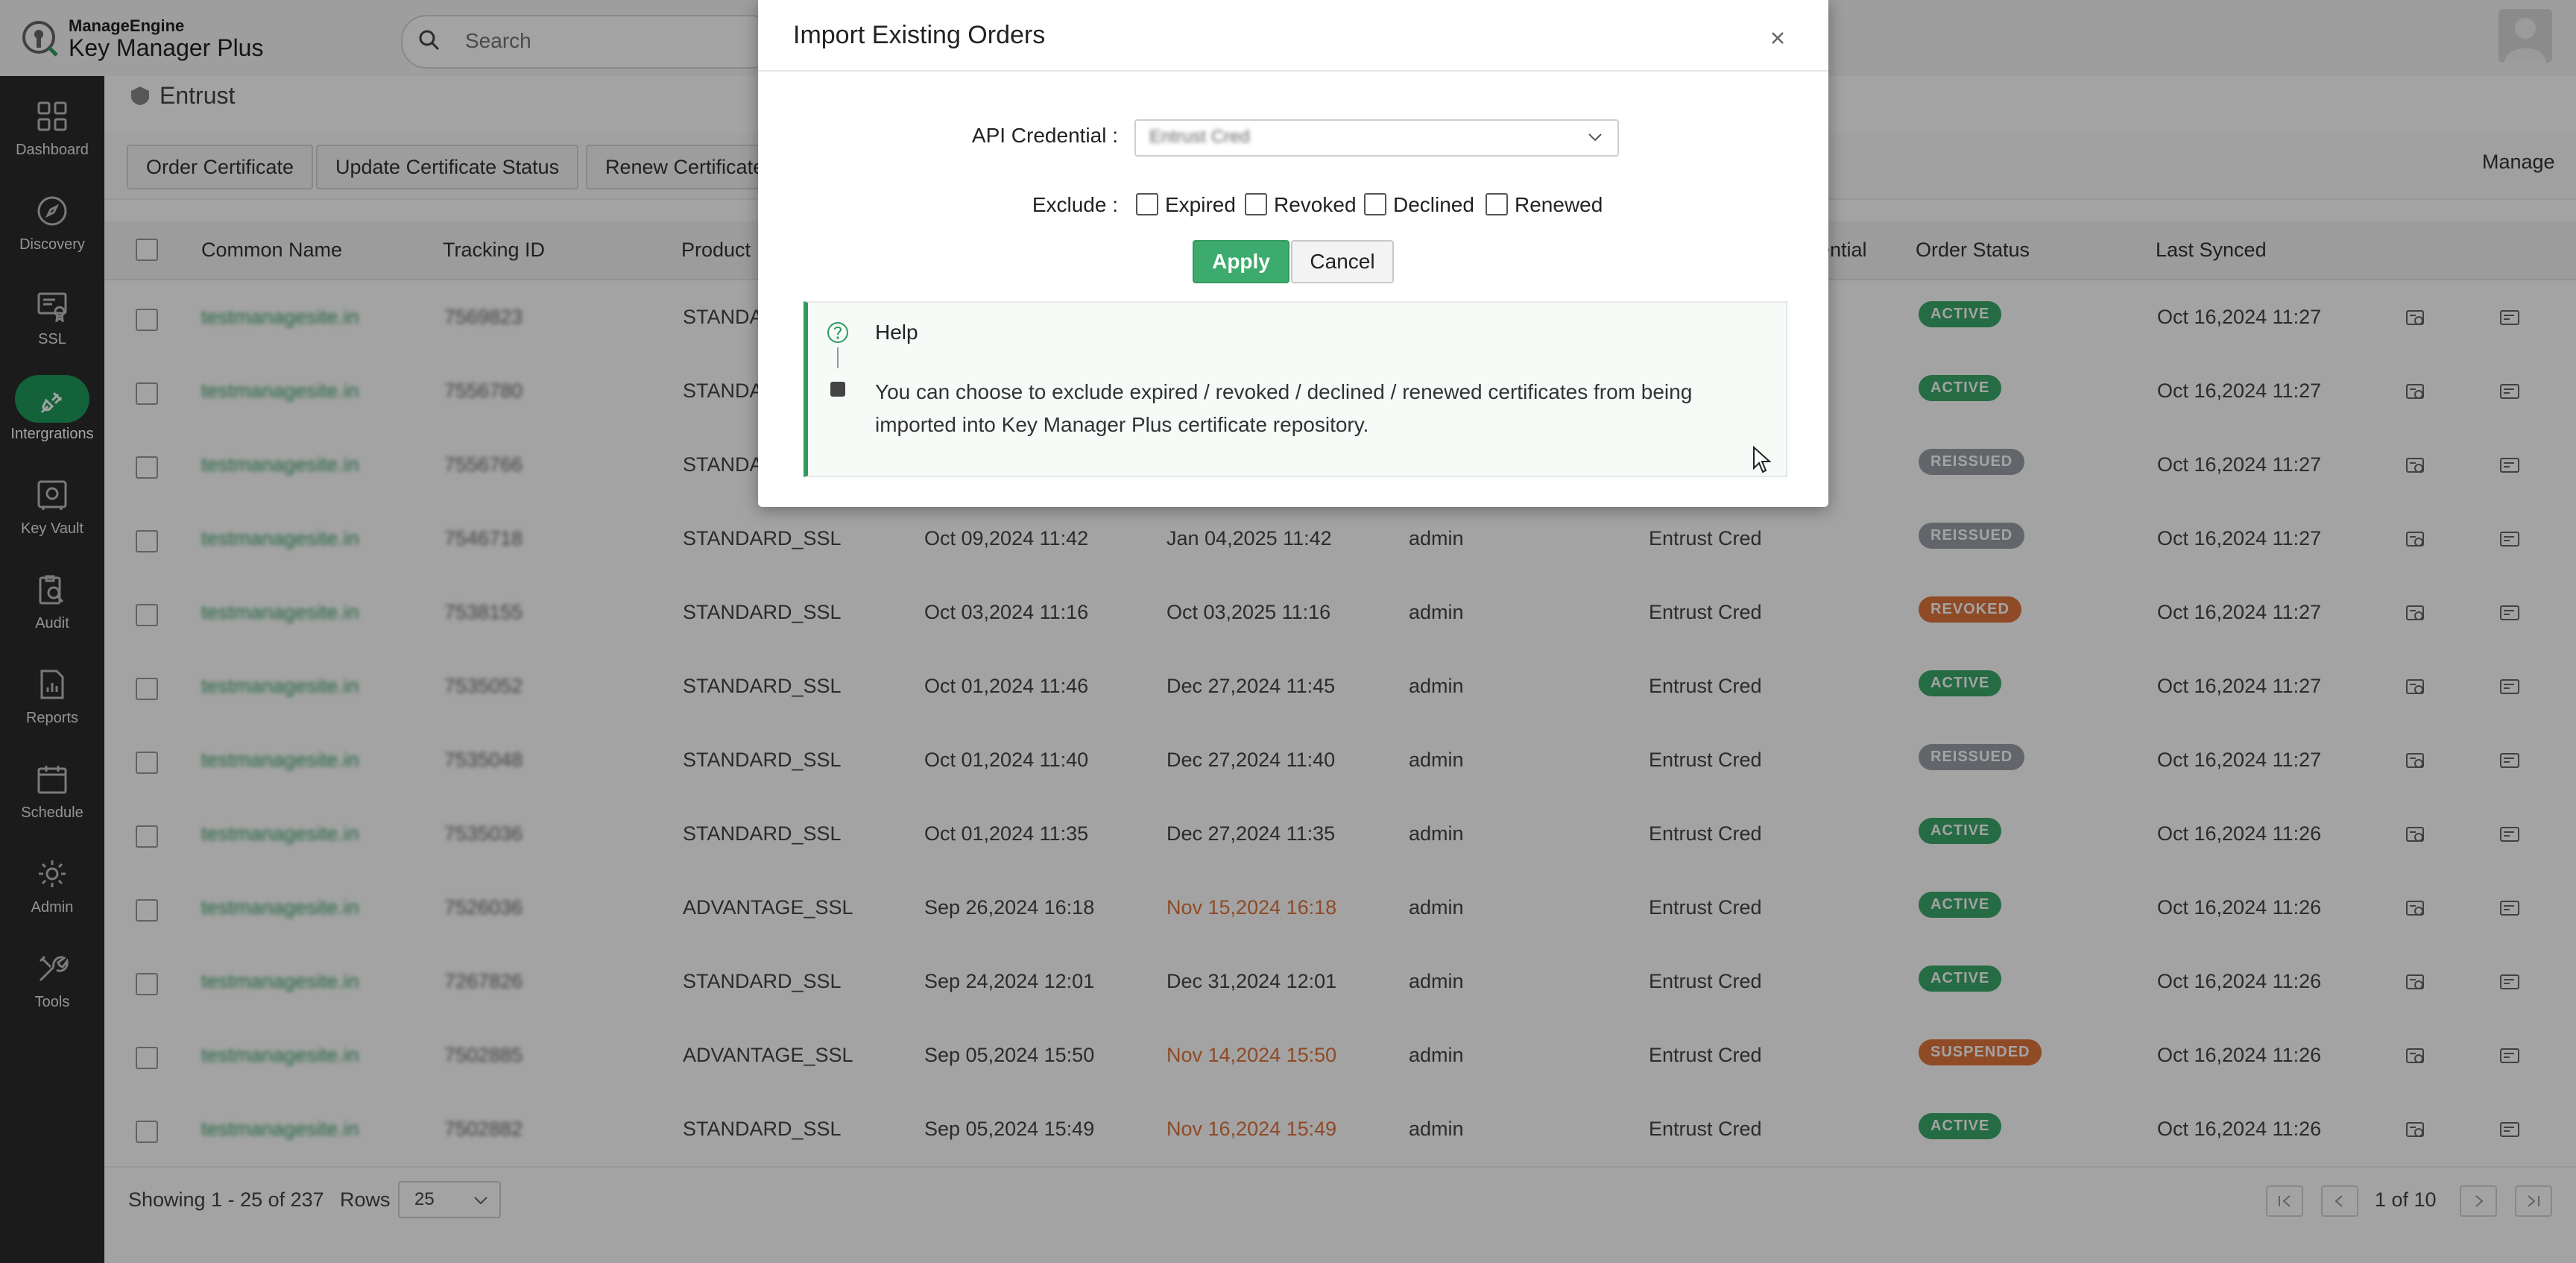  I want to click on help-title: Help, so click(896, 332).